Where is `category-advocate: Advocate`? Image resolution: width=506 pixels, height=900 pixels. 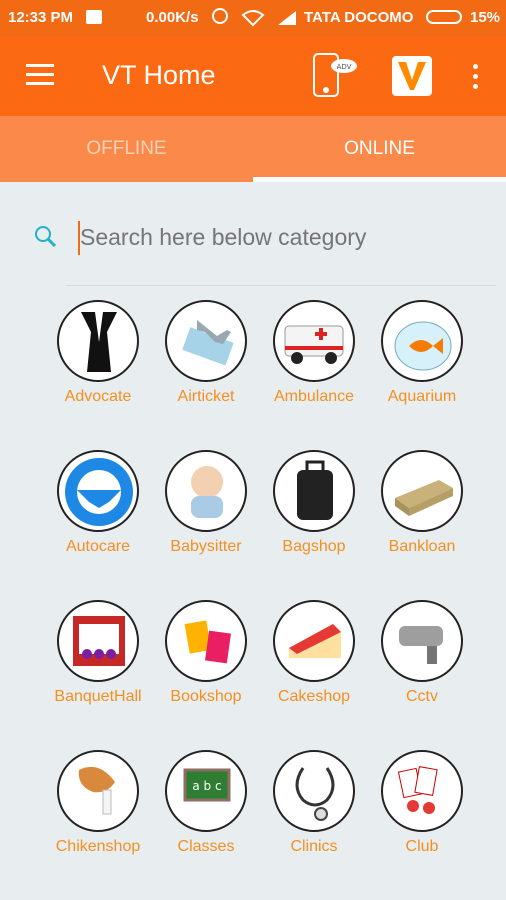
category-advocate: Advocate is located at coordinates (98, 360).